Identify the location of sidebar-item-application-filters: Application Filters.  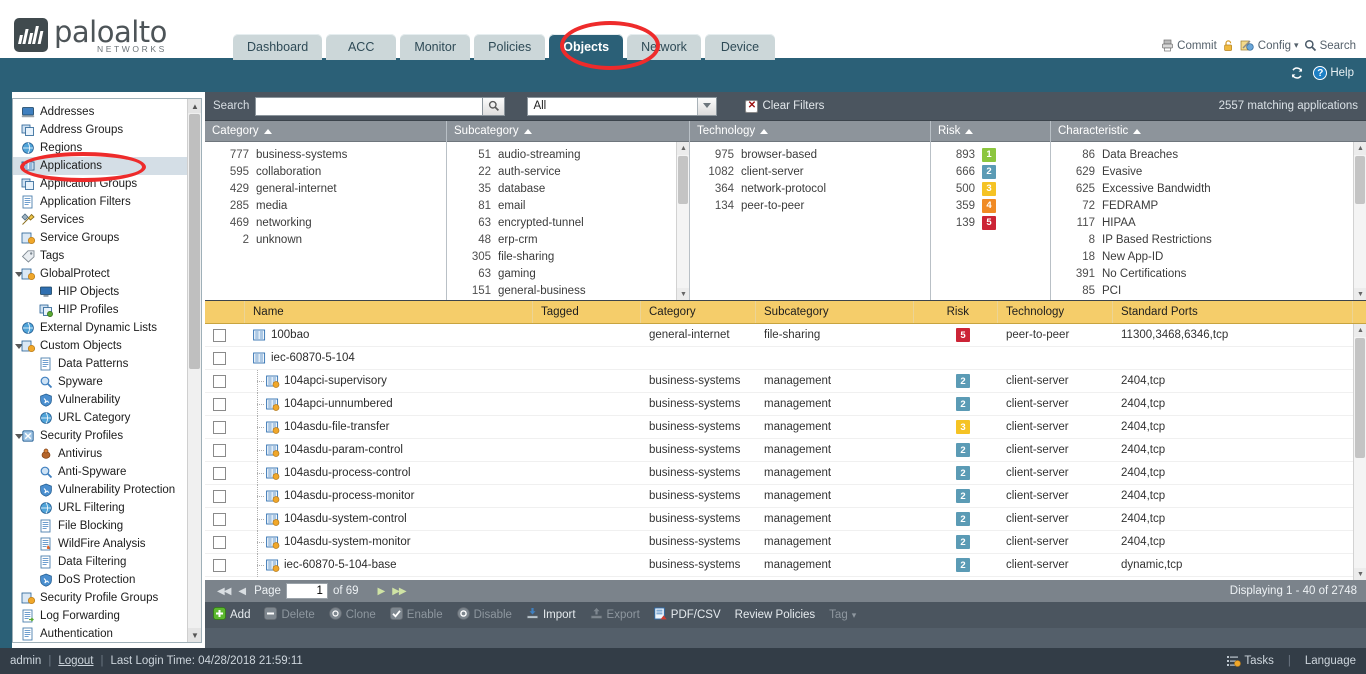
(101, 202).